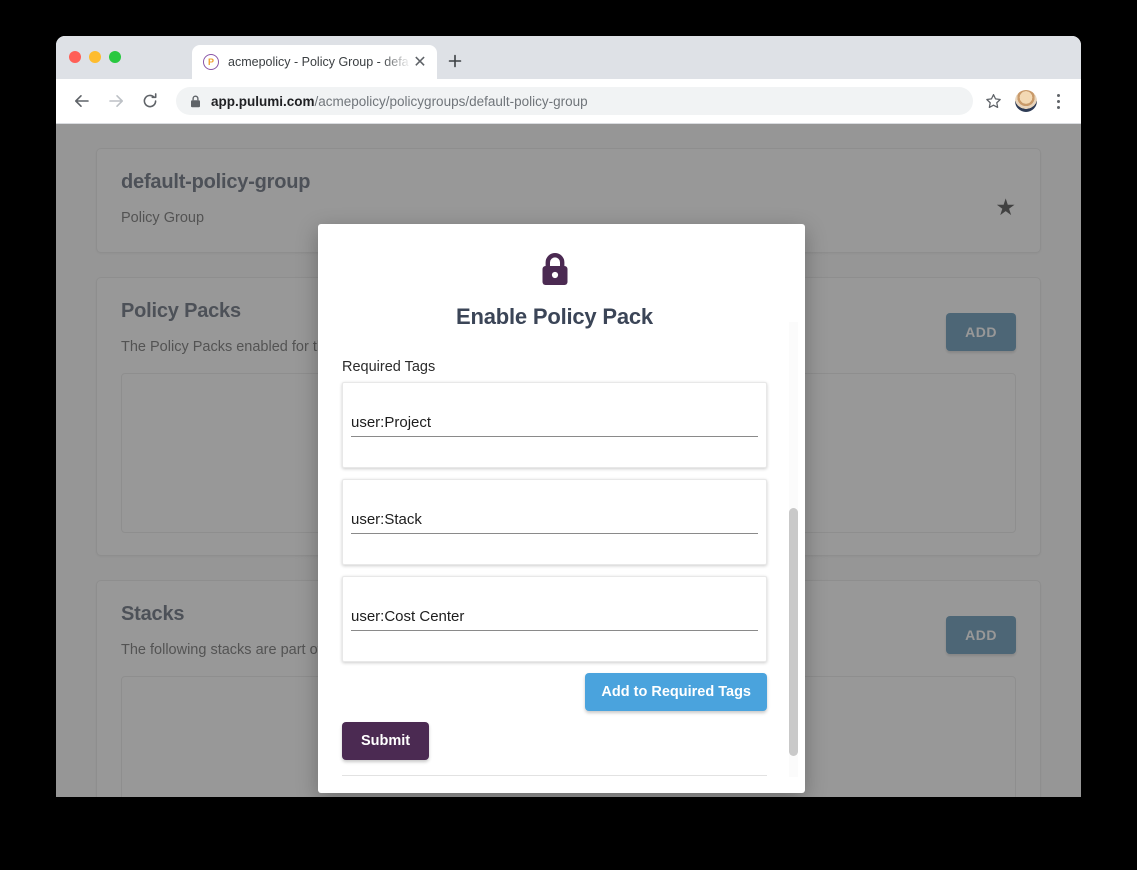  I want to click on dialog-scrollbar, so click(793, 549).